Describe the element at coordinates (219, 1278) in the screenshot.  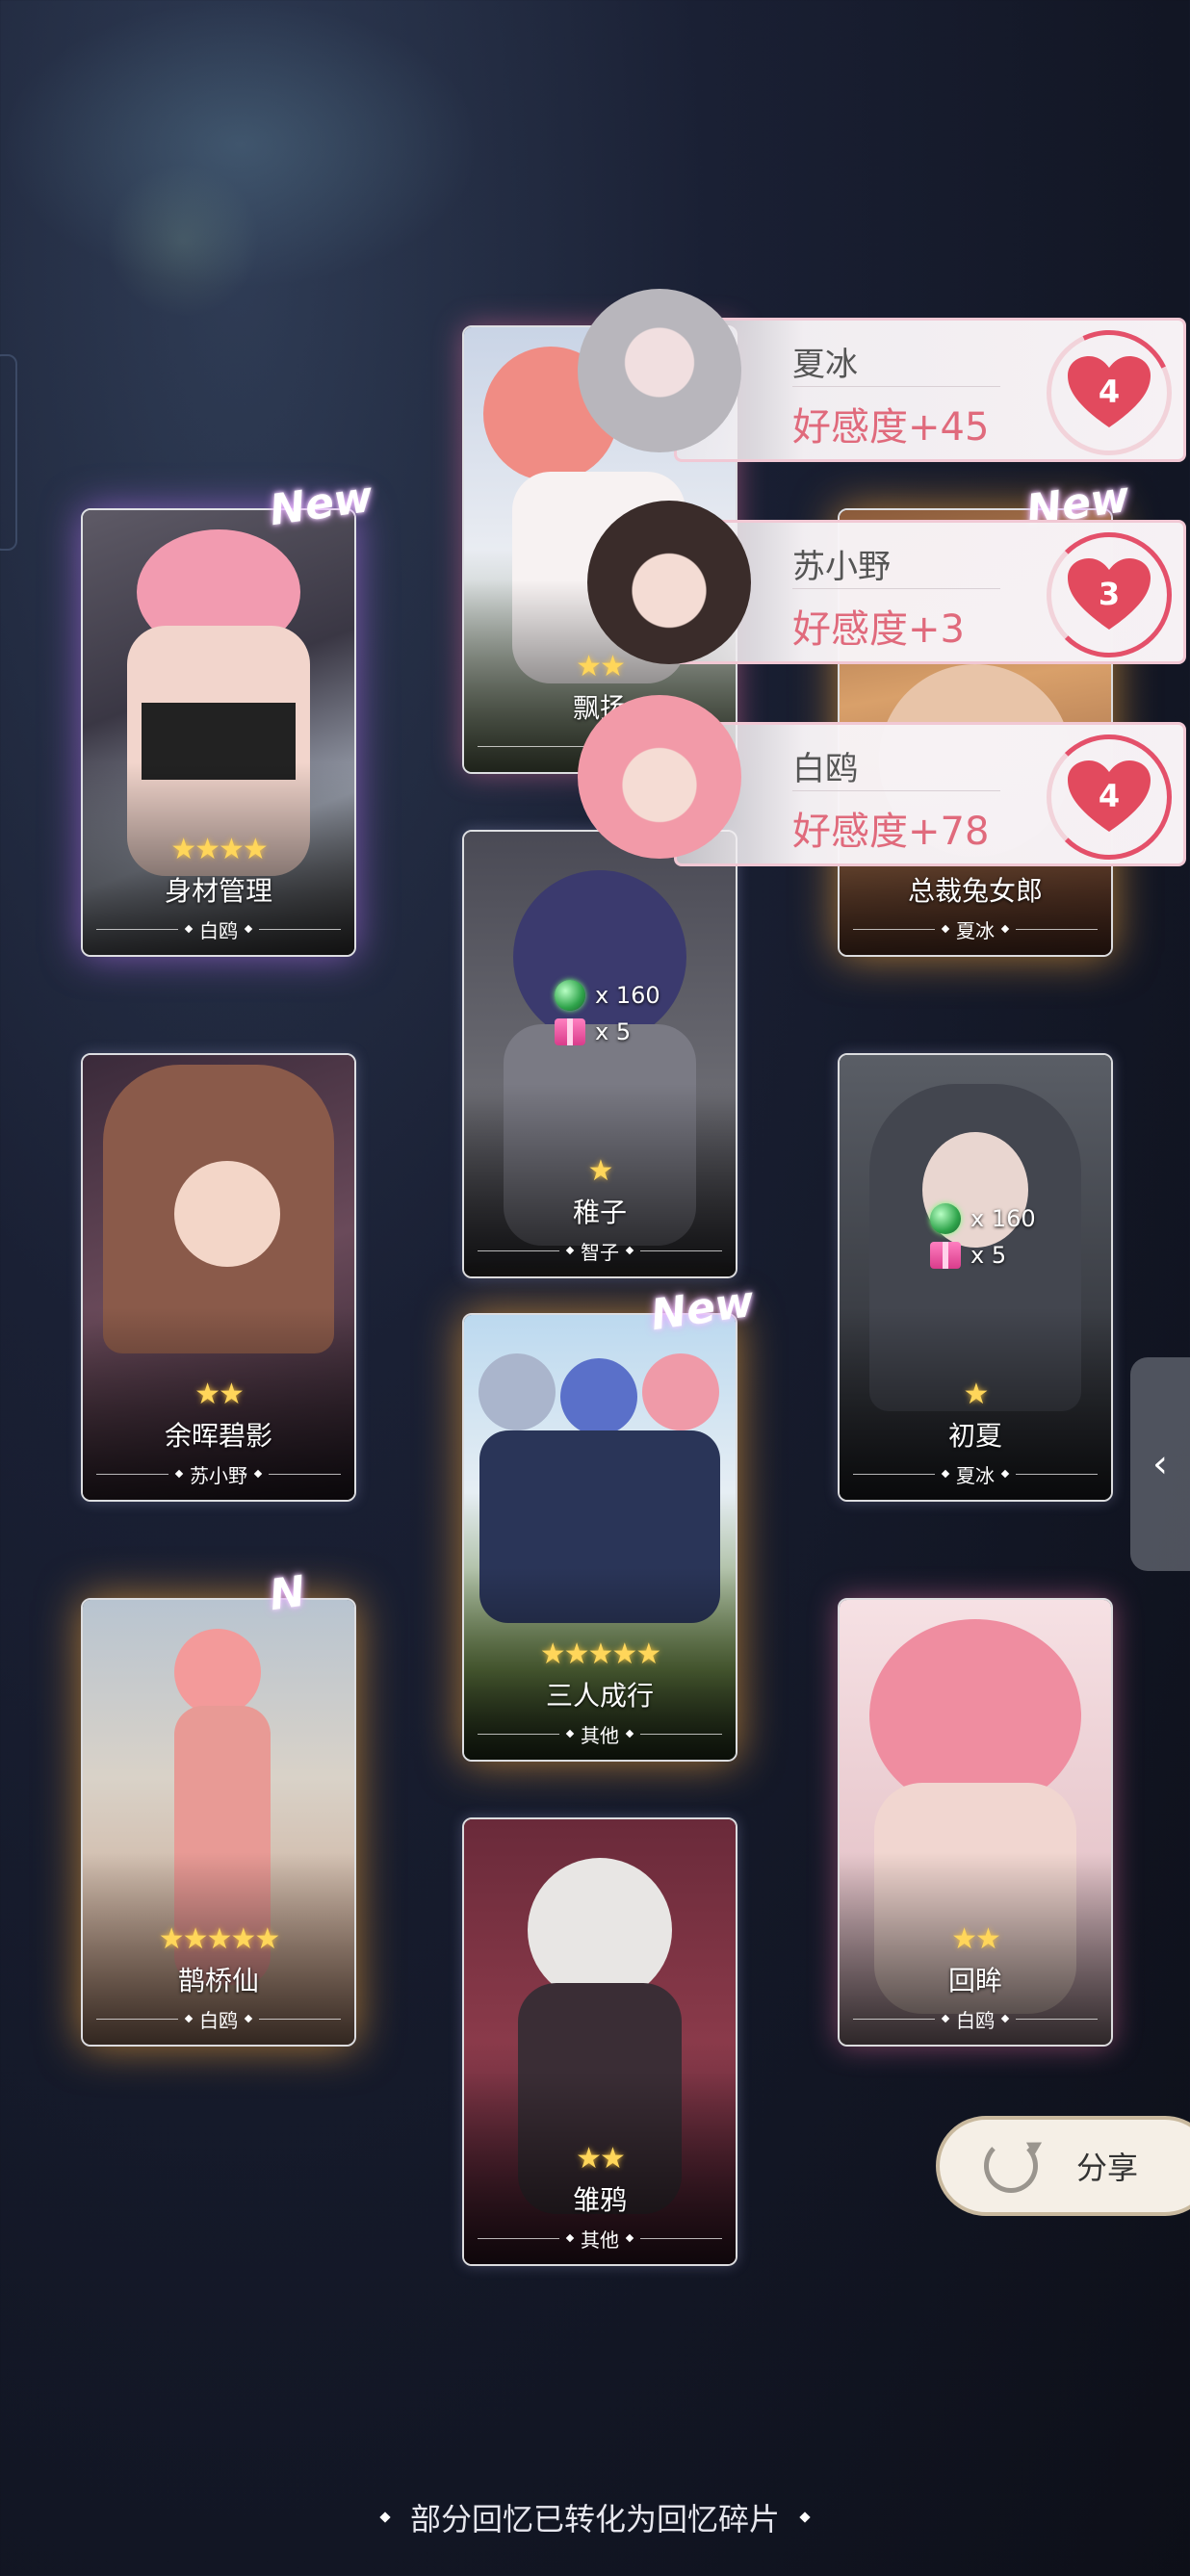
I see `memory-card-sunset-jade: ★★ 余晖碧影 苏小野` at that location.